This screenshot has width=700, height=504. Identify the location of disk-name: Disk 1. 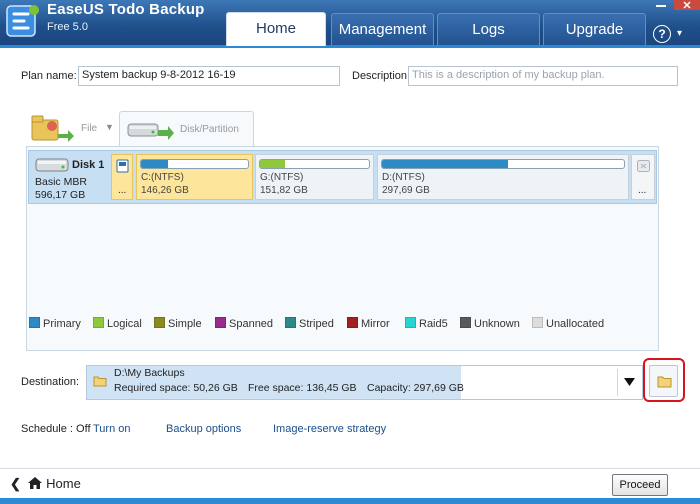
(88, 165).